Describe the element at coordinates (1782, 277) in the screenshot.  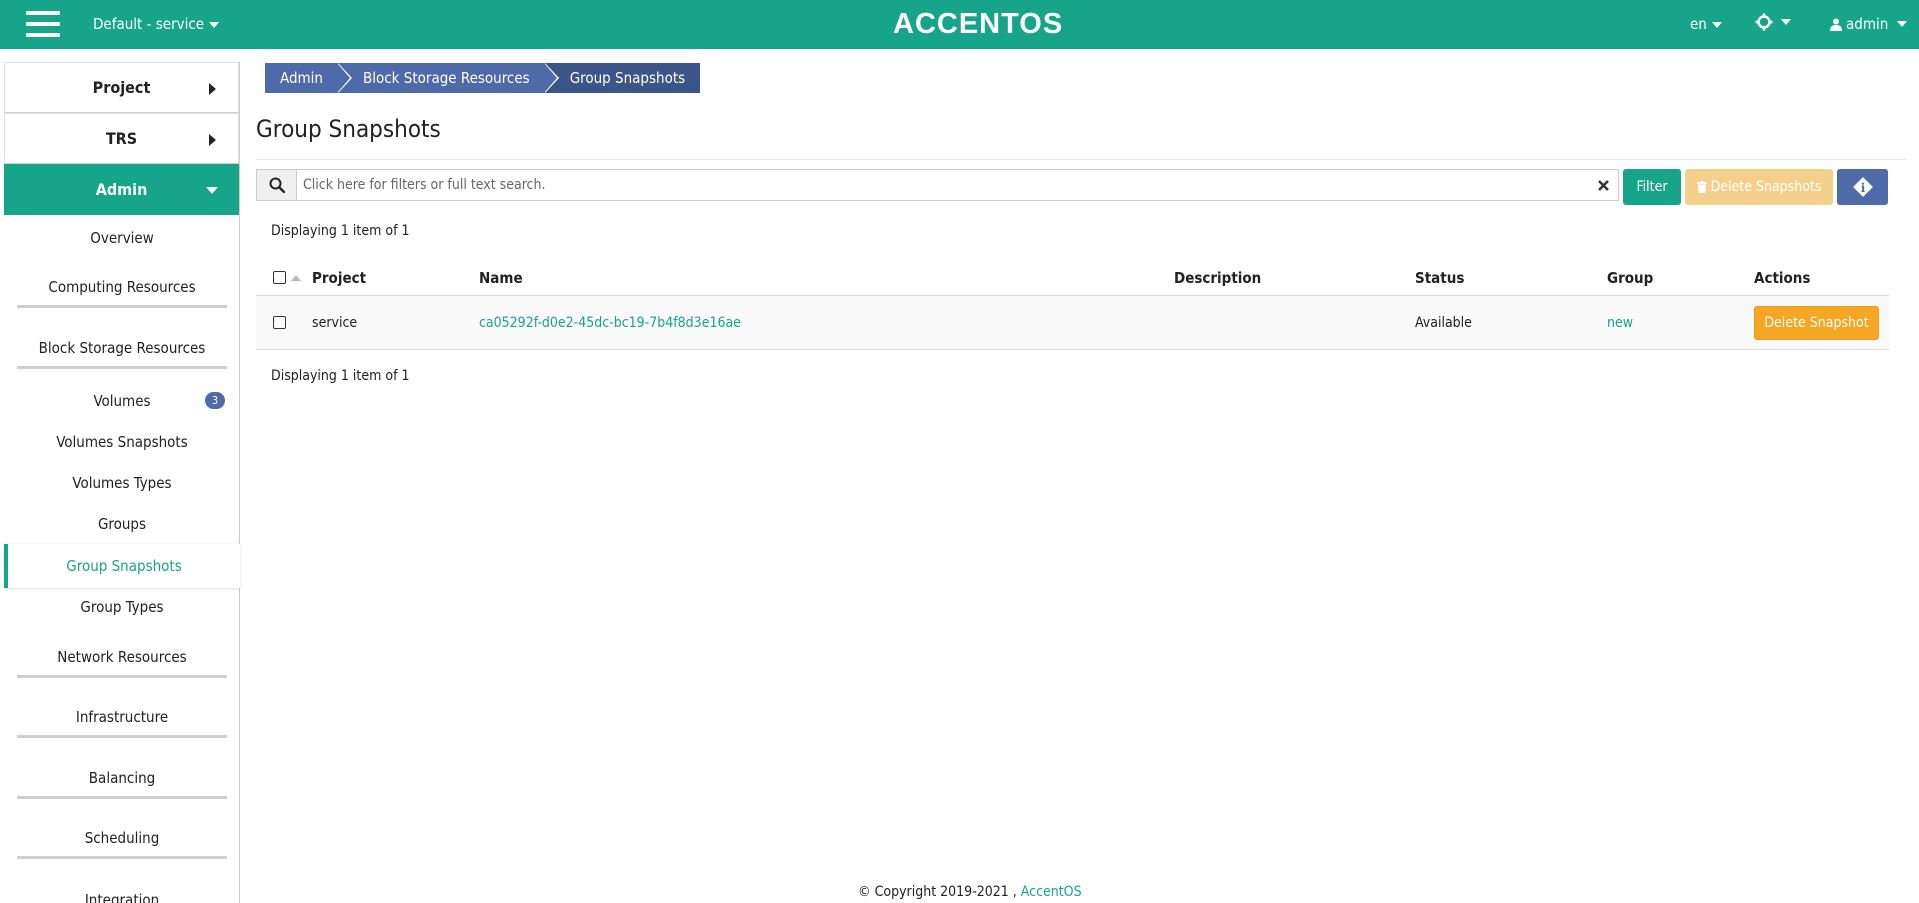
I see `col-actions: Actions` at that location.